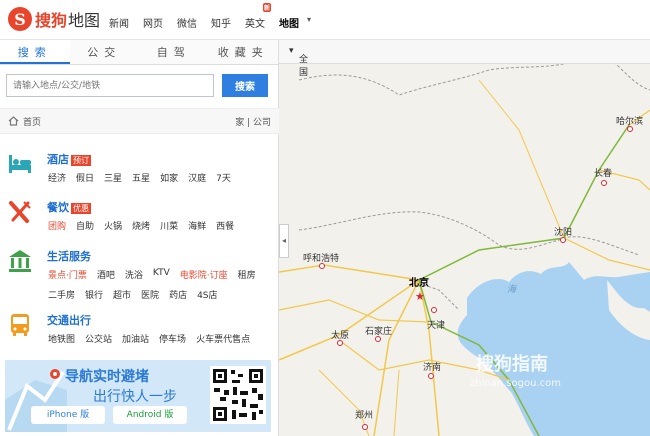  What do you see at coordinates (105, 52) in the screenshot?
I see `tab-bus: 公交` at bounding box center [105, 52].